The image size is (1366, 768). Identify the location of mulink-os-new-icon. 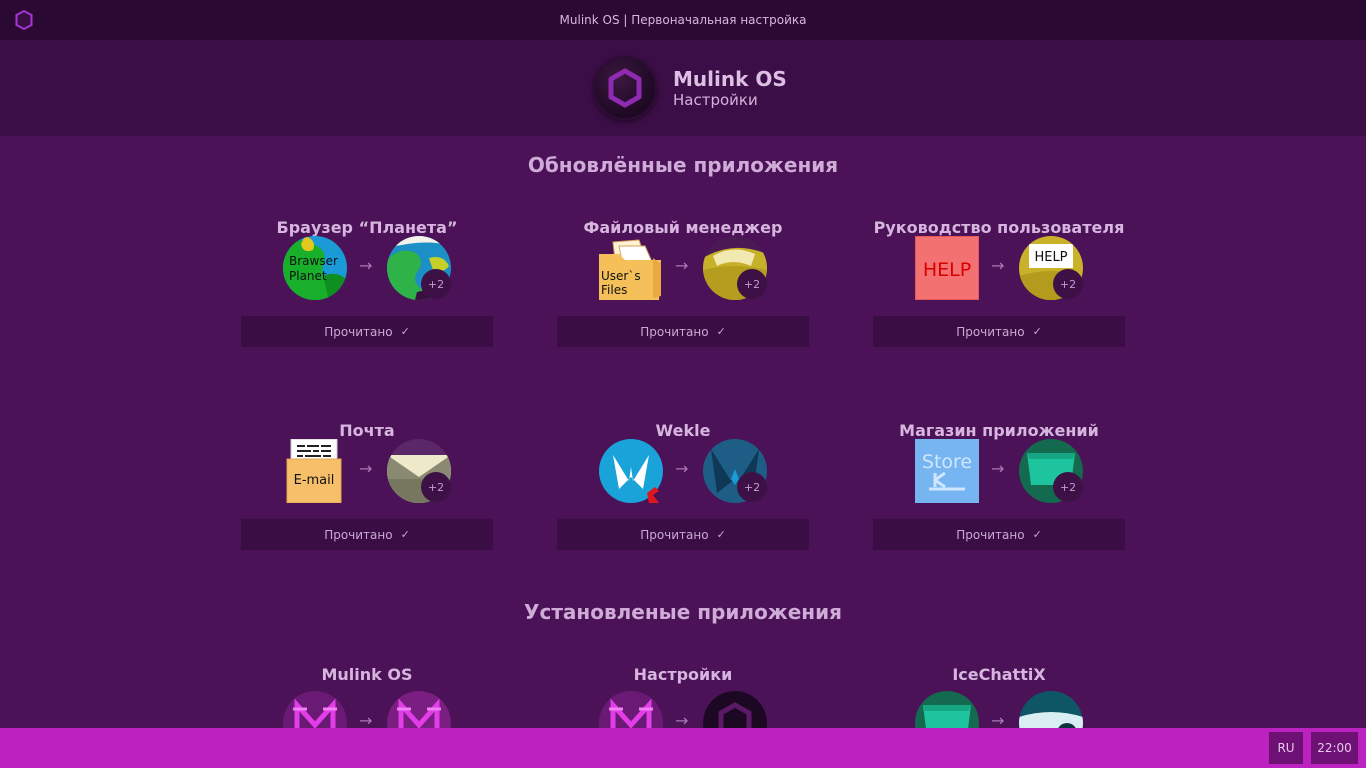
(419, 709).